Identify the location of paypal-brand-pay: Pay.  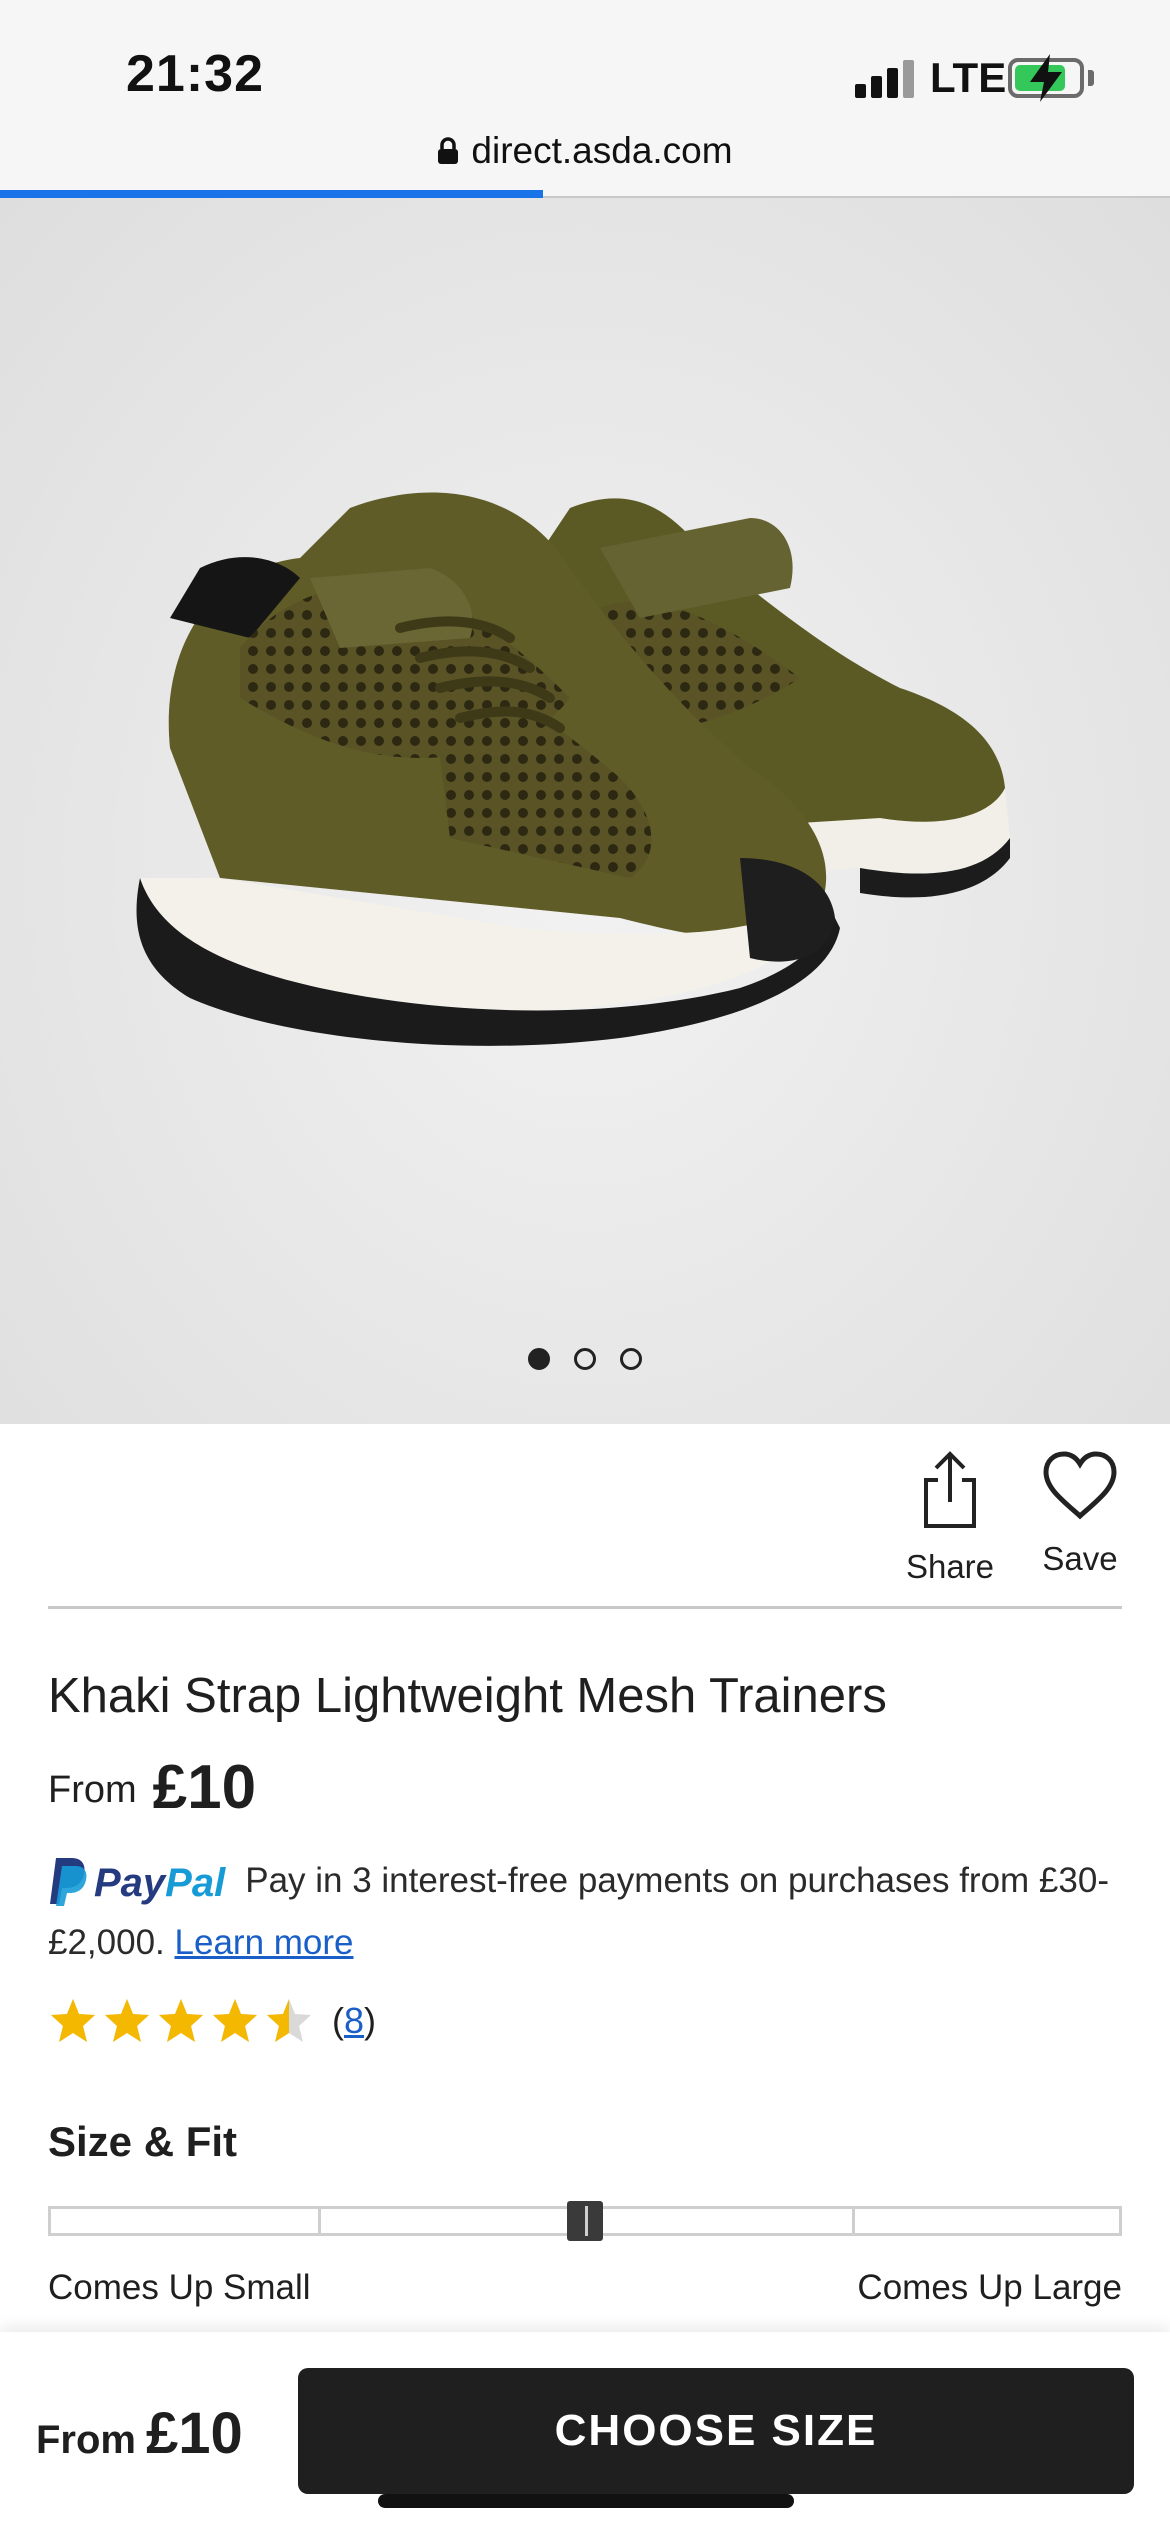
(130, 1883).